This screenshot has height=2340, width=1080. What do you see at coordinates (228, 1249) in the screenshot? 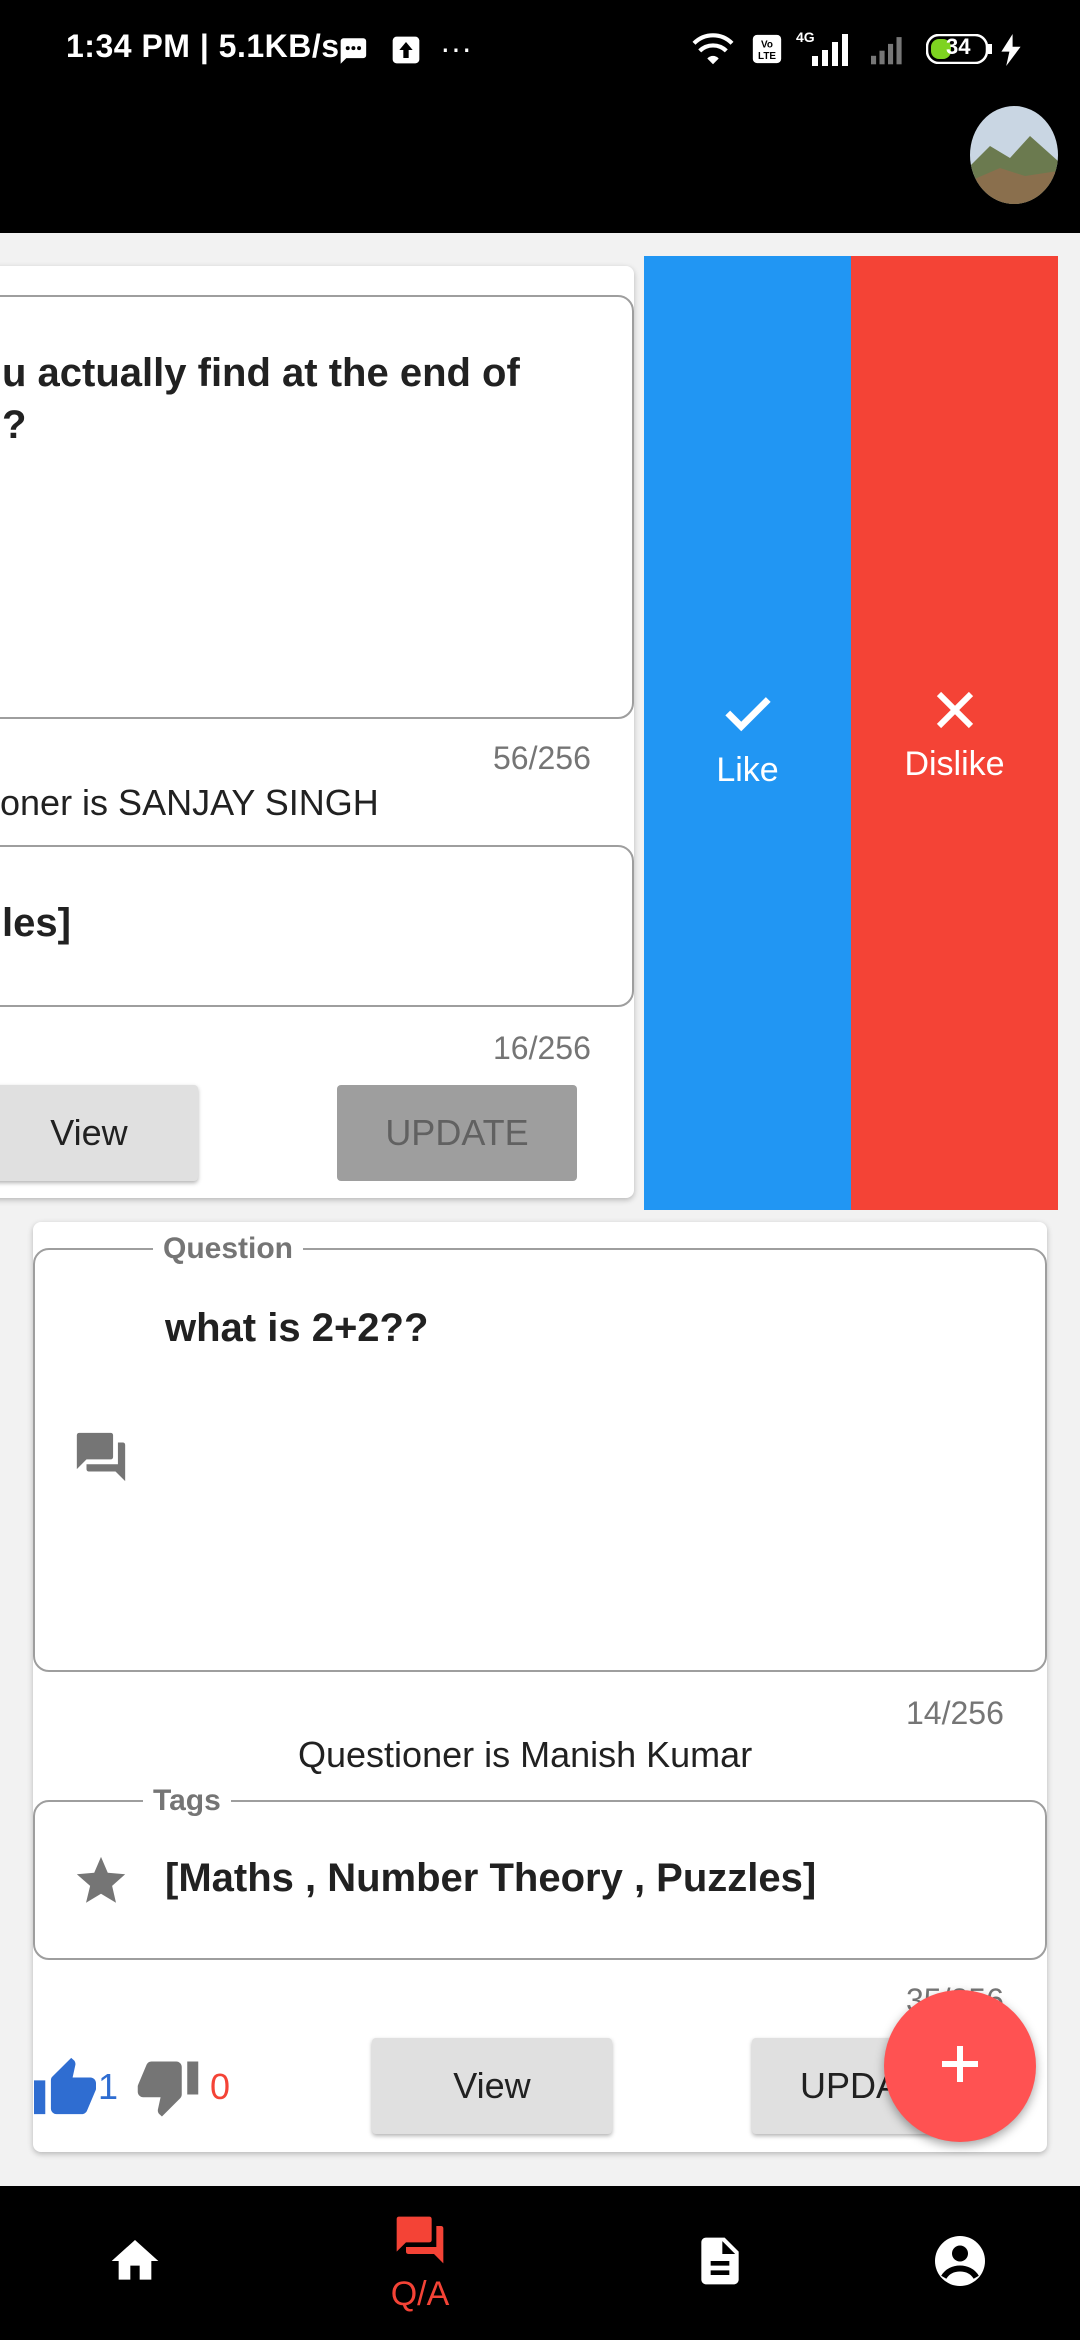
I see `question-legend: Question` at bounding box center [228, 1249].